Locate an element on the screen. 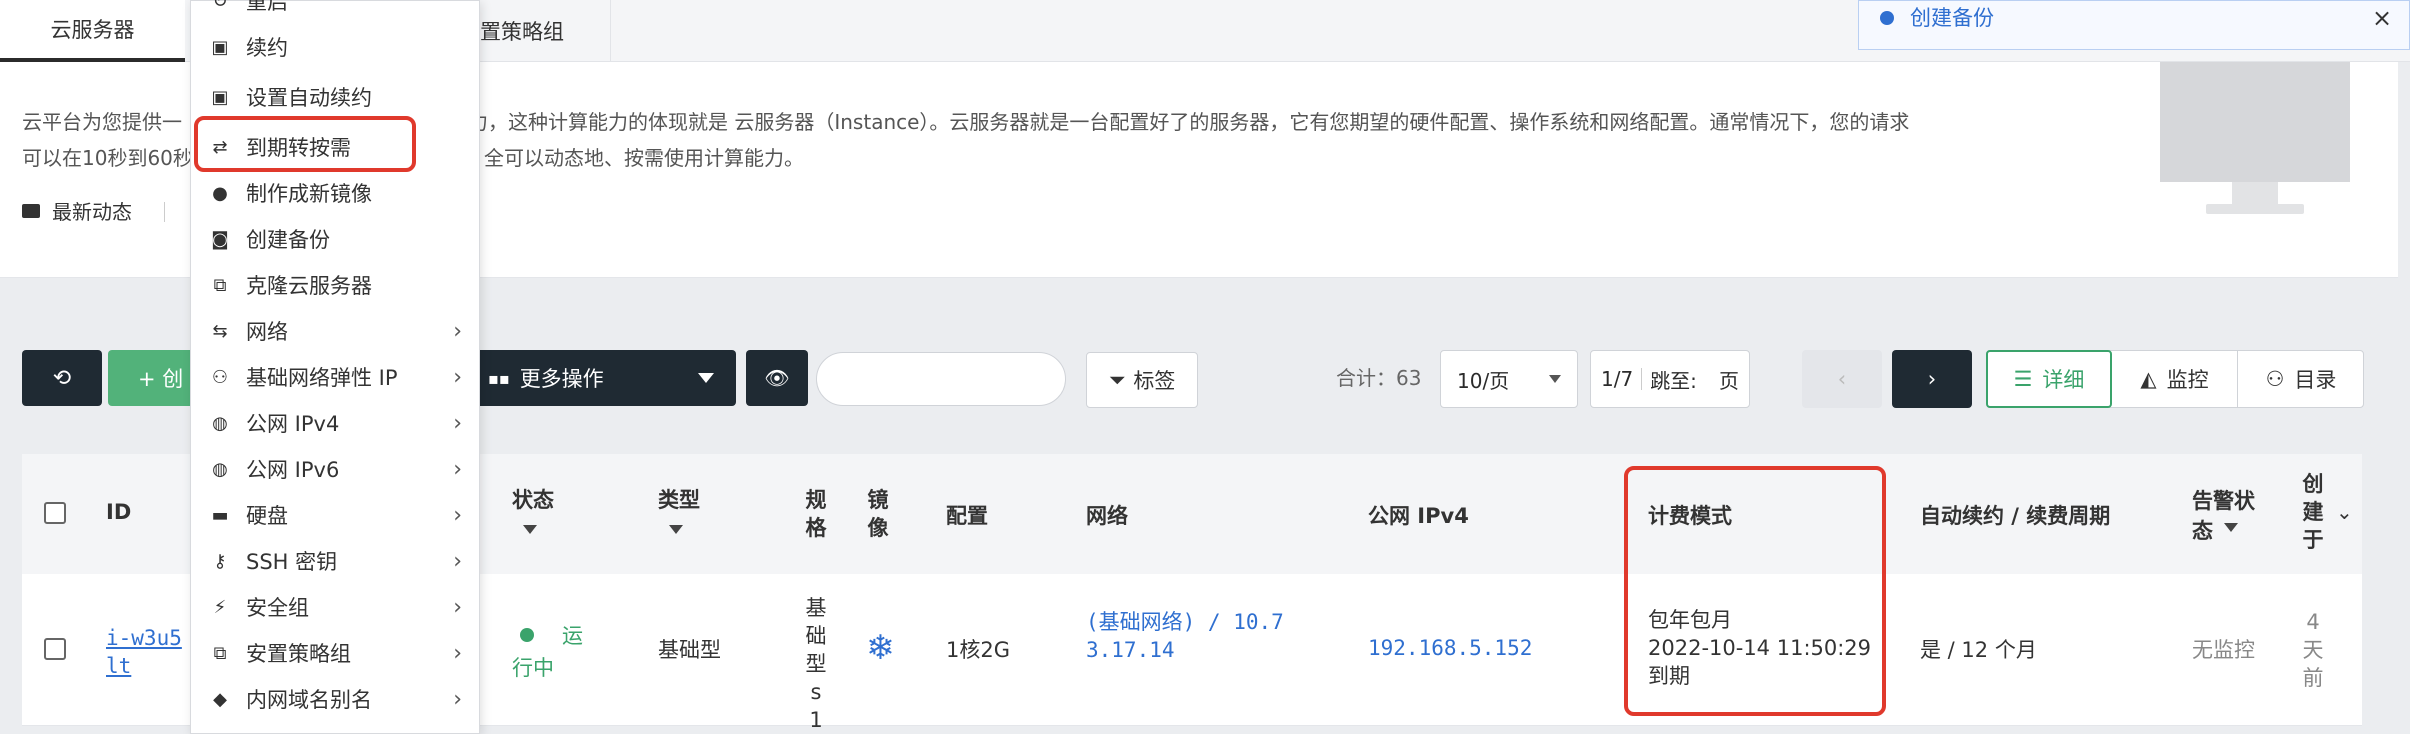 The image size is (2410, 734). view-monitor-button: ◭ 监控 is located at coordinates (2175, 379).